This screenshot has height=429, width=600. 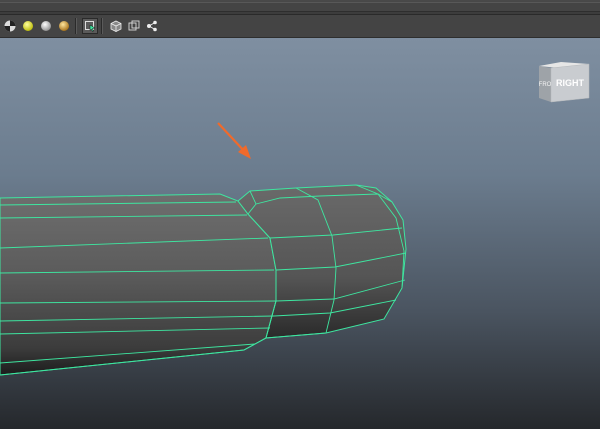 I want to click on view-cube-front-label: FRO, so click(x=545, y=85).